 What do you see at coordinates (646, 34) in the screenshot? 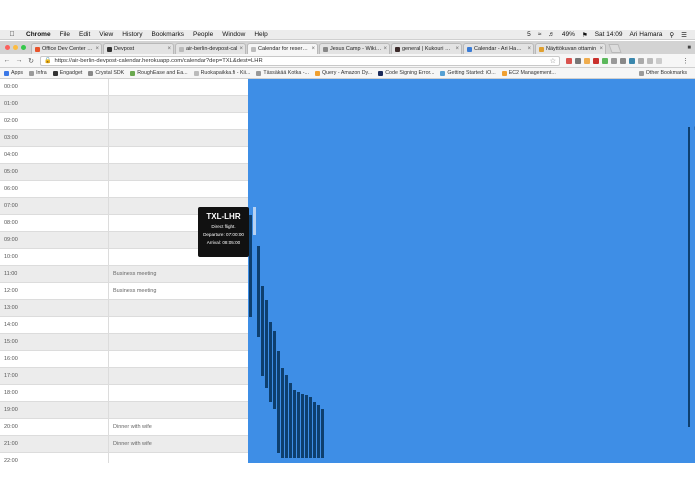
I see `user-name: Ari Hamara` at bounding box center [646, 34].